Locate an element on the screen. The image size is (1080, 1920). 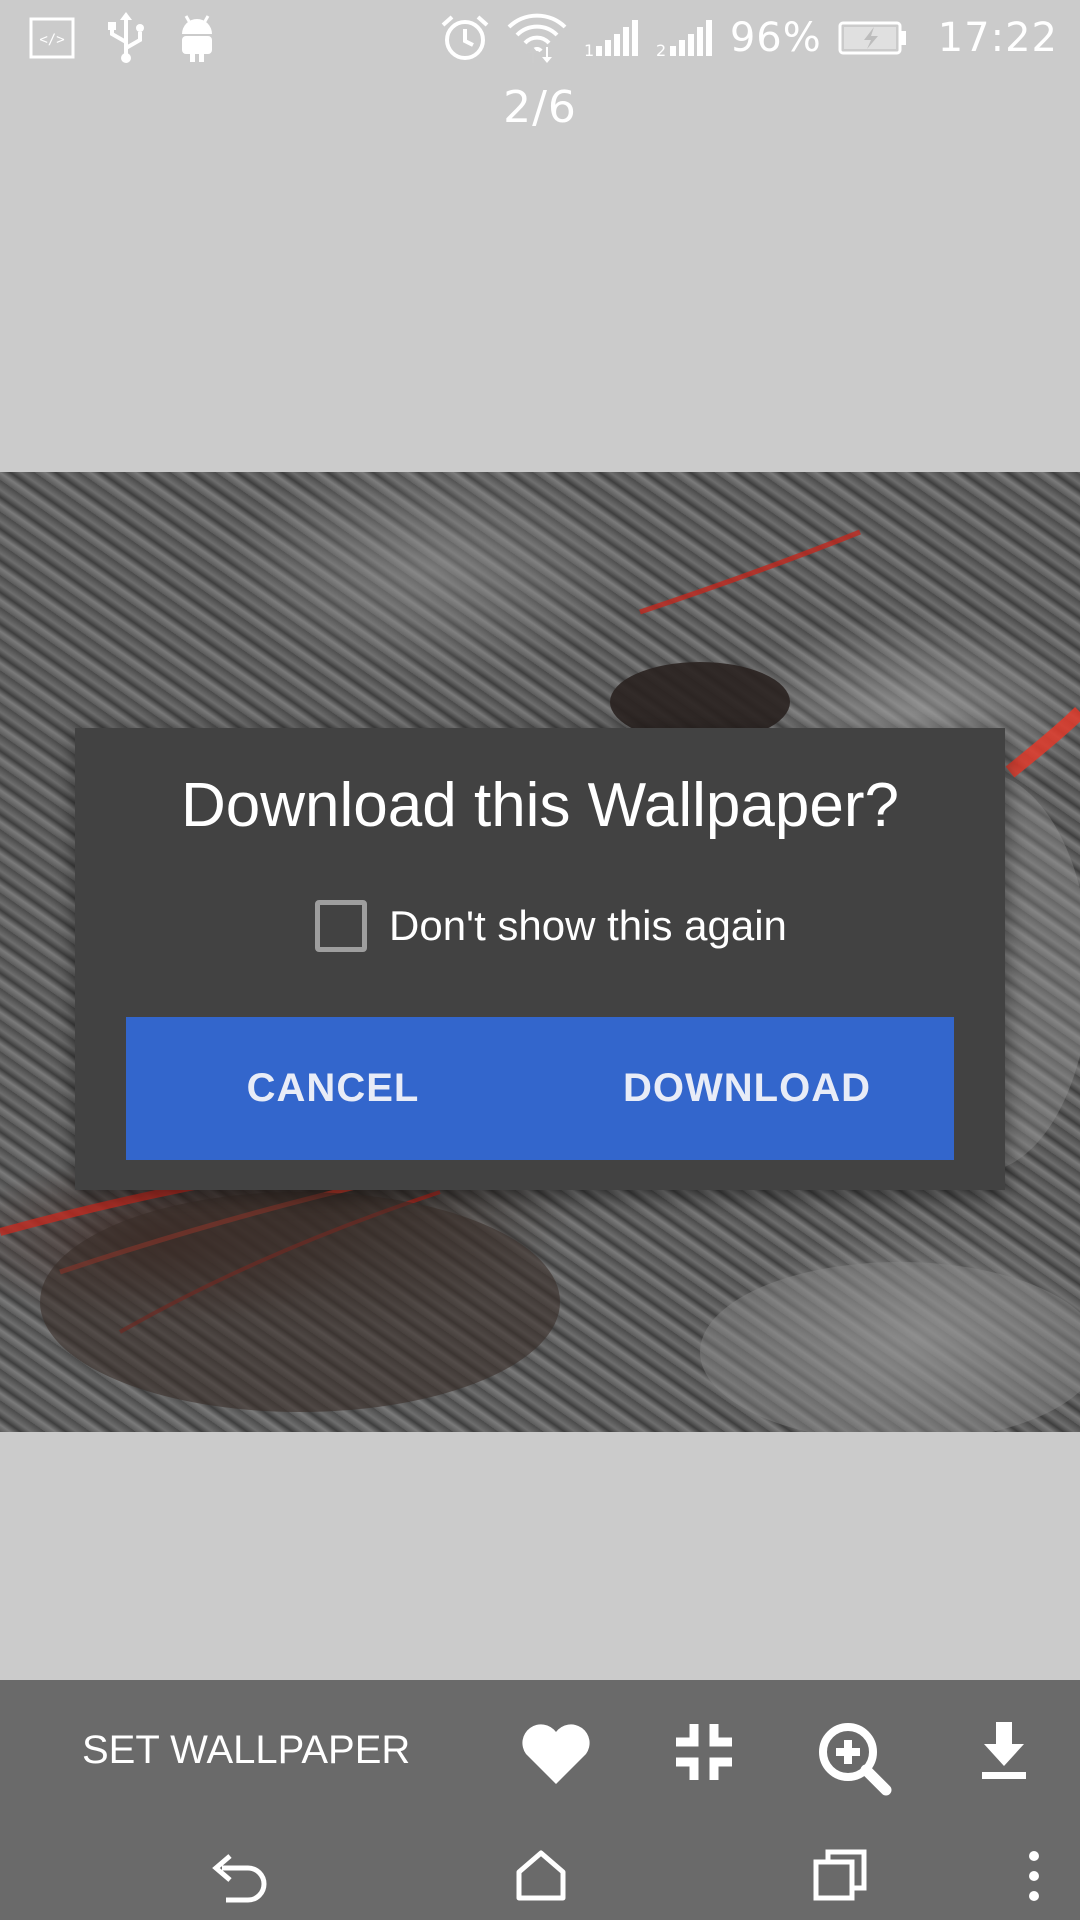
heart-icon is located at coordinates (556, 1756).